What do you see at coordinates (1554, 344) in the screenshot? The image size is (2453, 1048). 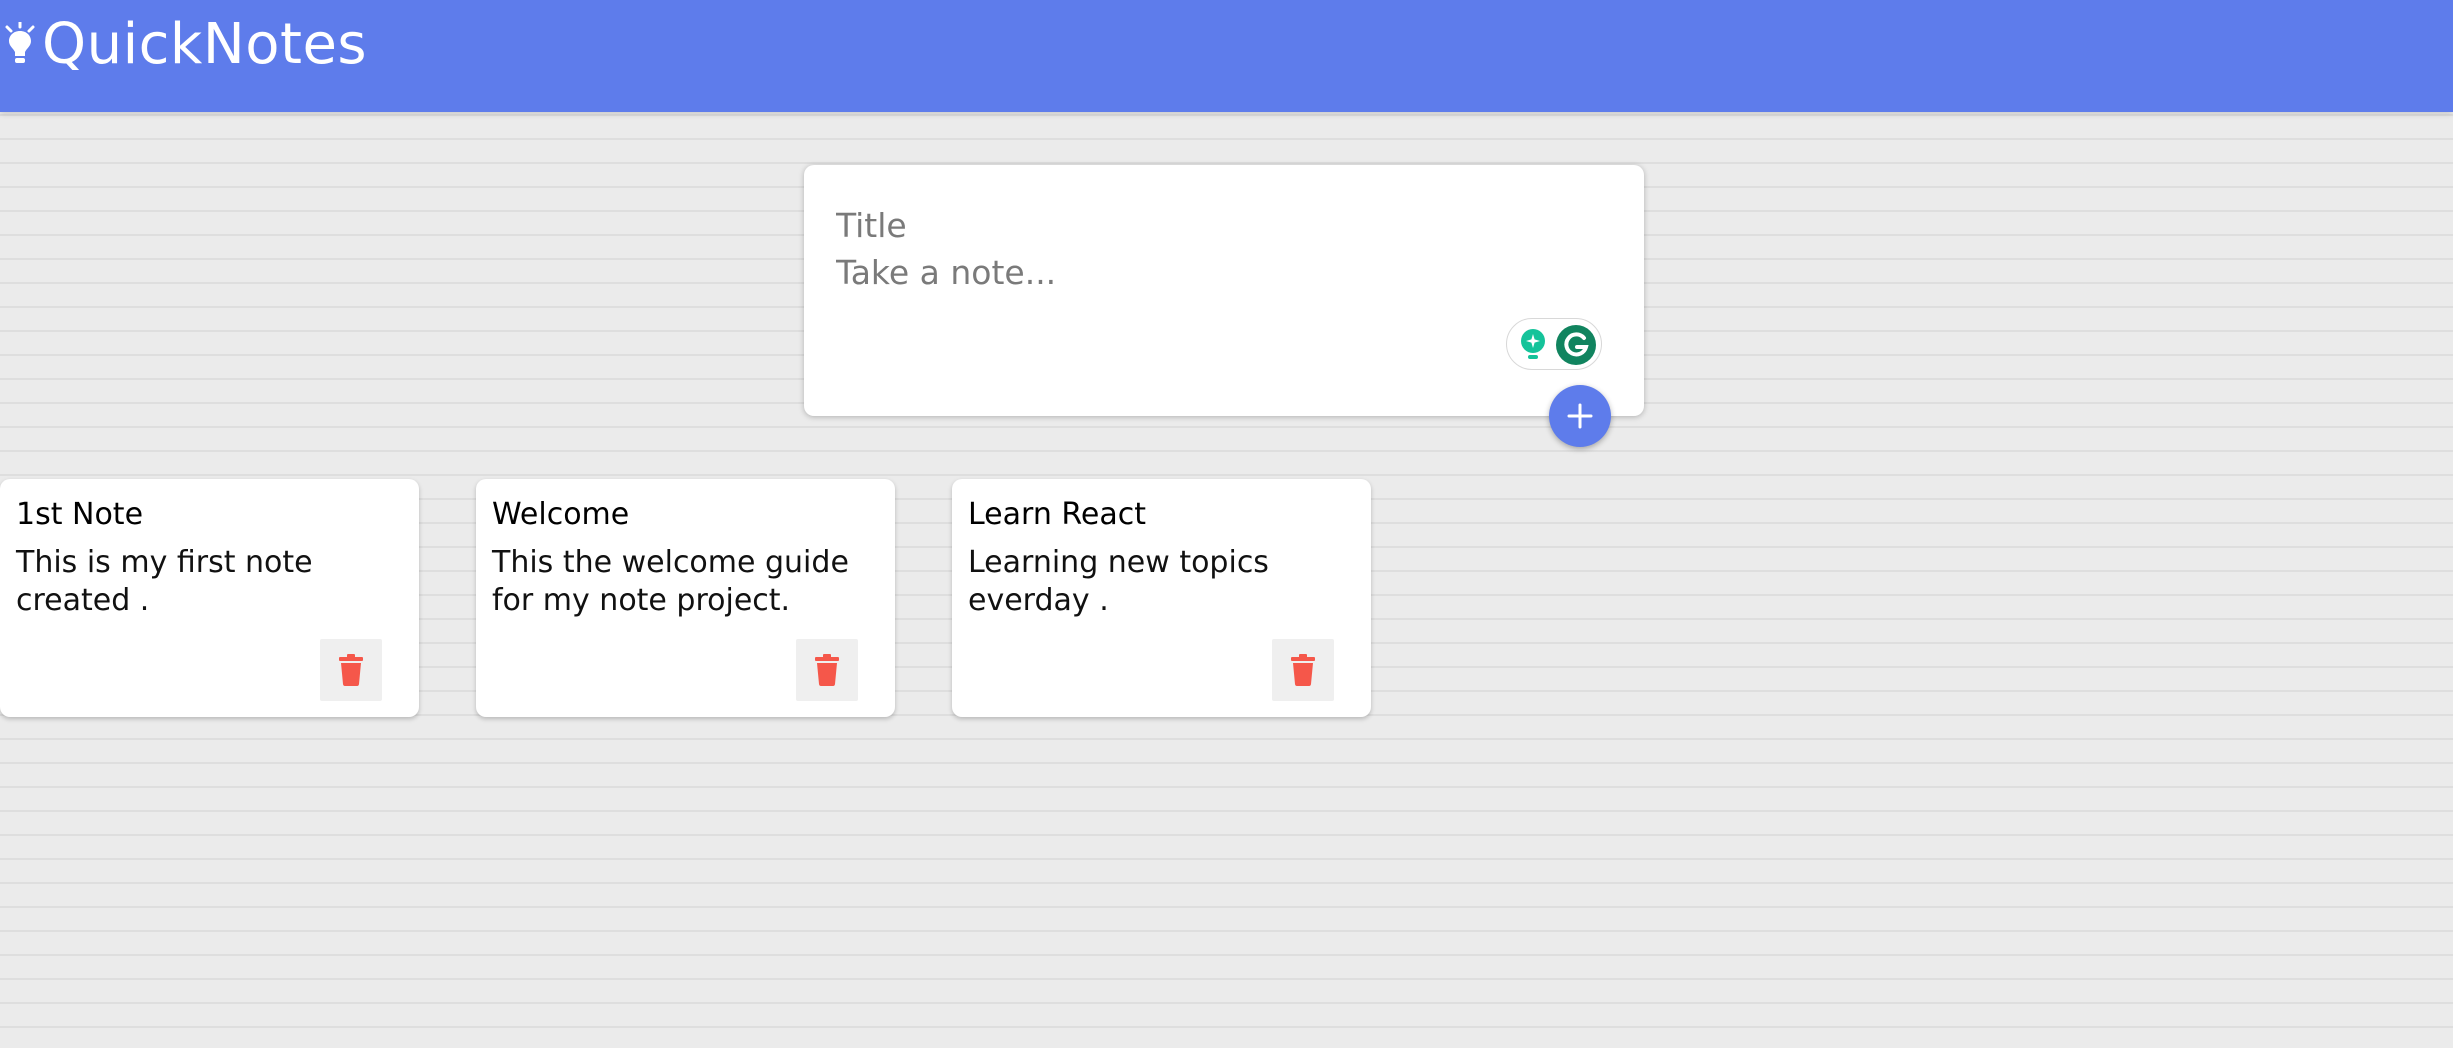 I see `grammarly-widget` at bounding box center [1554, 344].